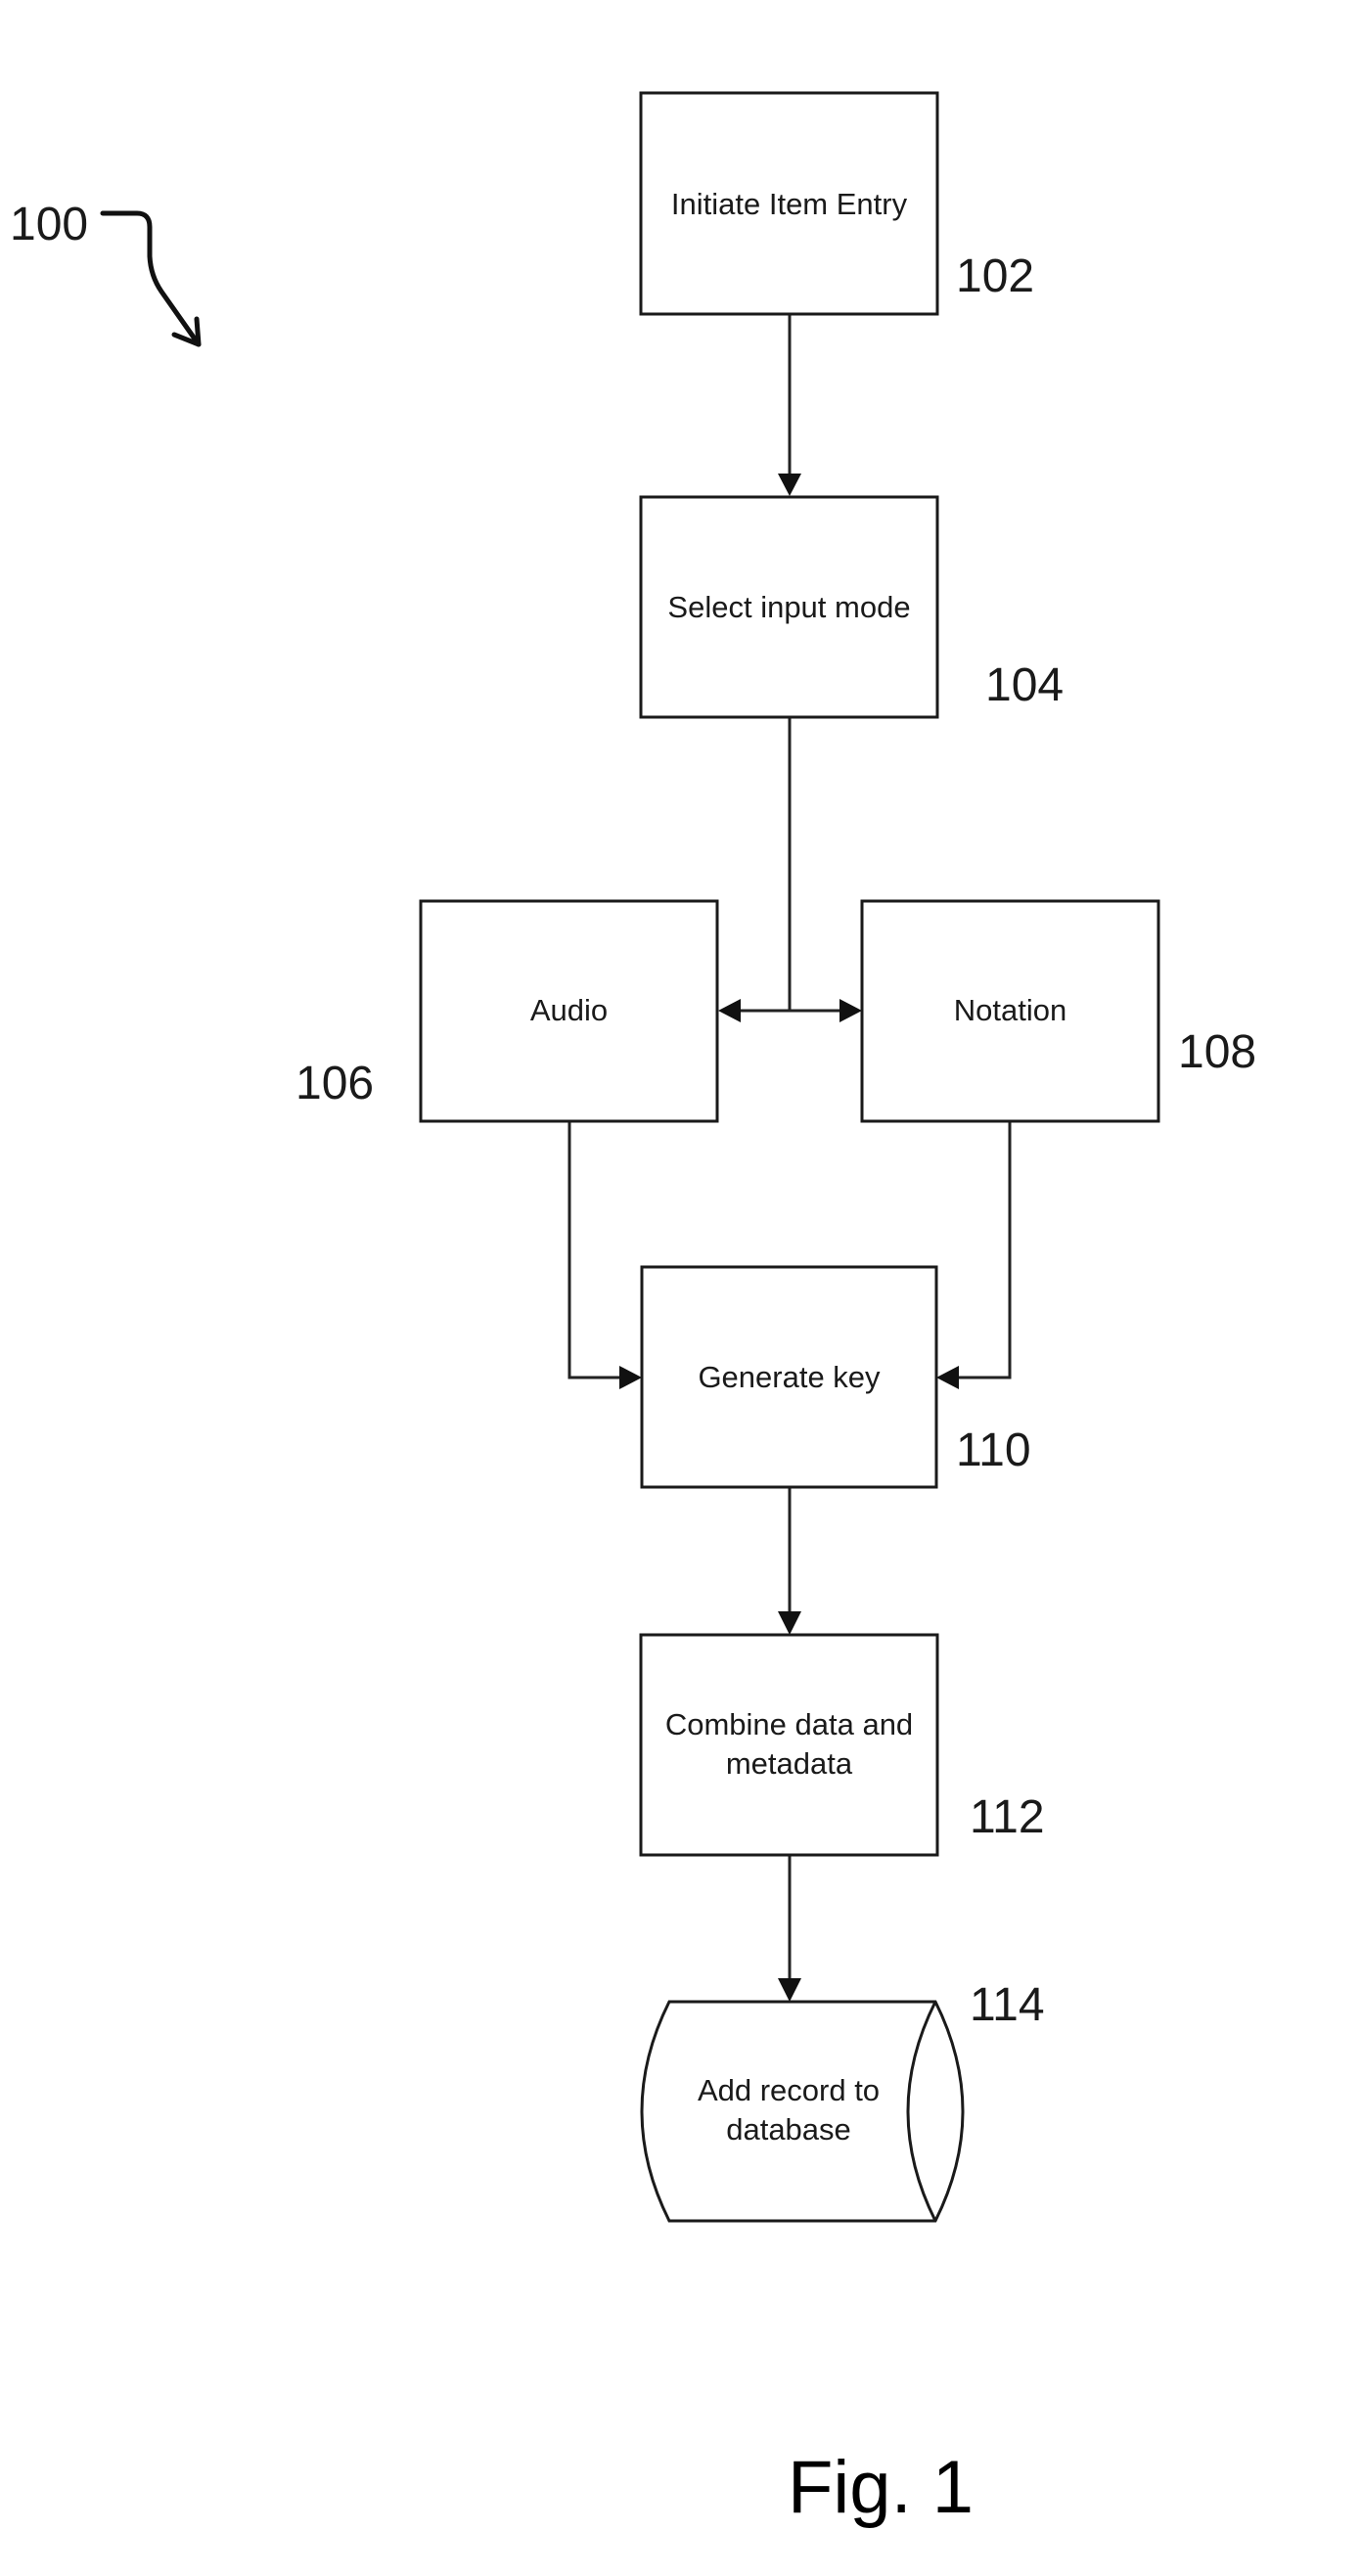 This screenshot has width=1361, height=2576. I want to click on node-add-record-to-database: Add record to database, so click(802, 2111).